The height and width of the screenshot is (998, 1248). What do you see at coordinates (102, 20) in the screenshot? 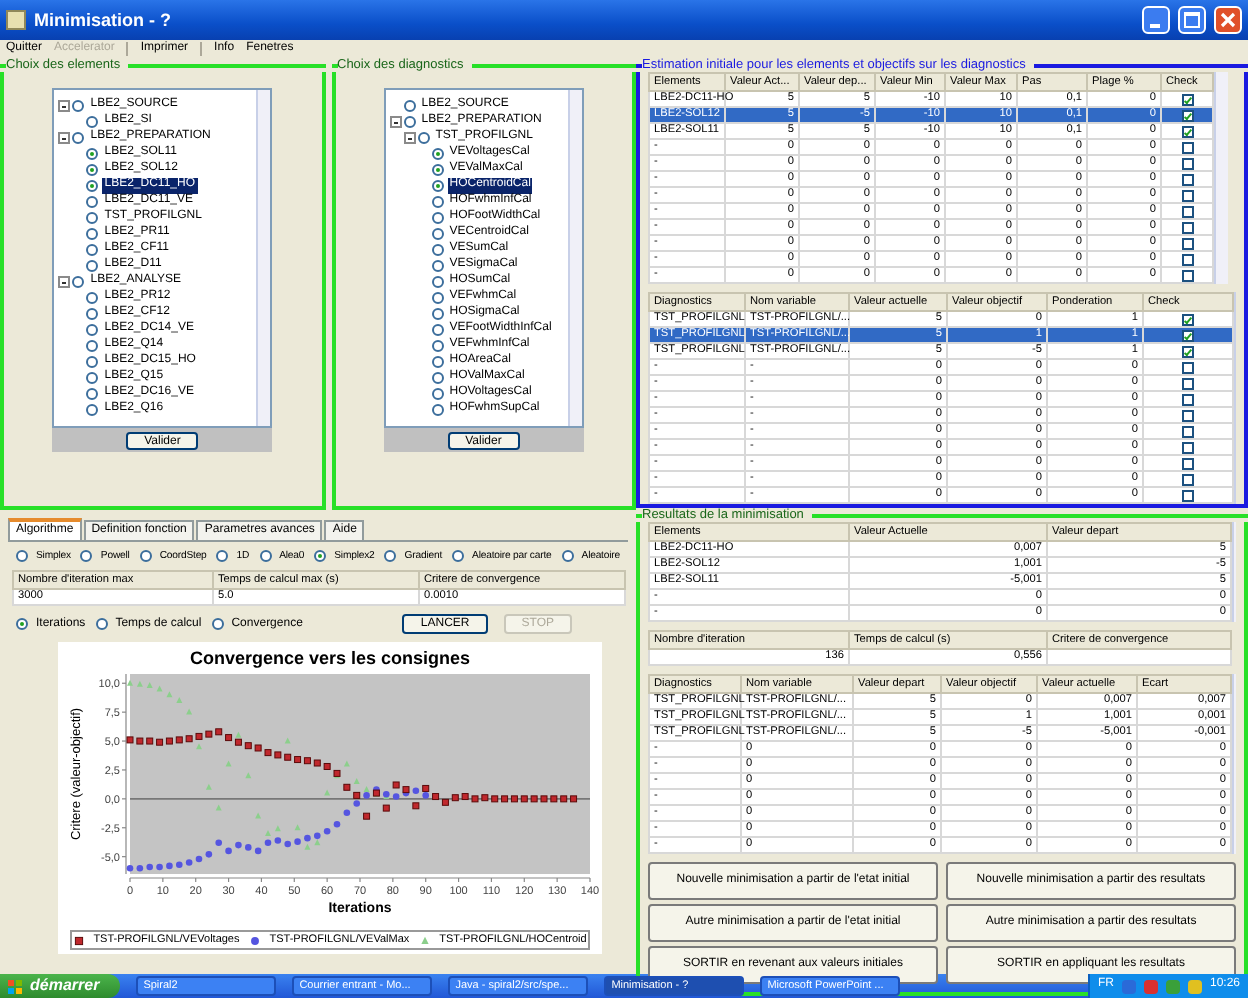
I see `window-title: Minimisation - ?` at bounding box center [102, 20].